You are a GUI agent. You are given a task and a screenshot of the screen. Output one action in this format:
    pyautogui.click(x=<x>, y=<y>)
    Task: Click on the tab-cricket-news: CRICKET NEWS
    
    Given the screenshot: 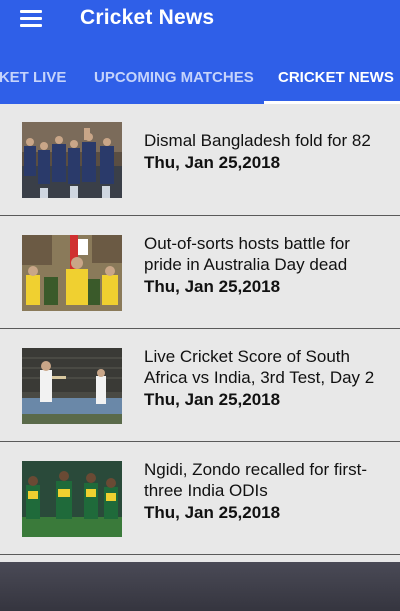 What is the action you would take?
    pyautogui.click(x=336, y=77)
    